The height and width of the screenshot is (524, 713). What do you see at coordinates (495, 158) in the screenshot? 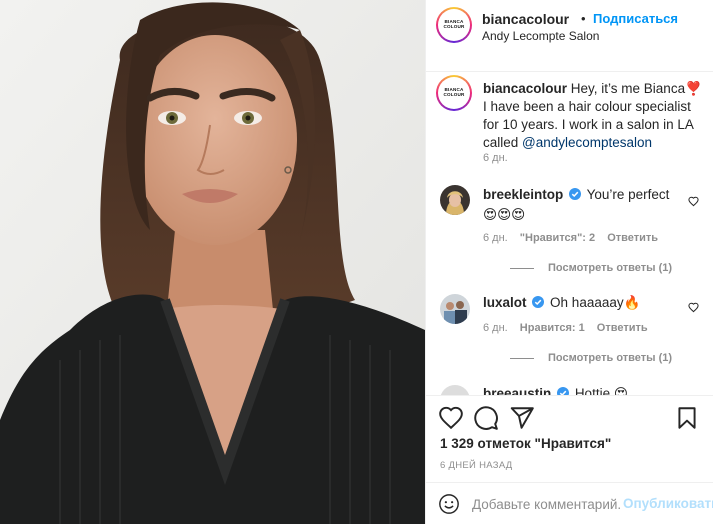
I see `caption-timestamp: 6 дн.` at bounding box center [495, 158].